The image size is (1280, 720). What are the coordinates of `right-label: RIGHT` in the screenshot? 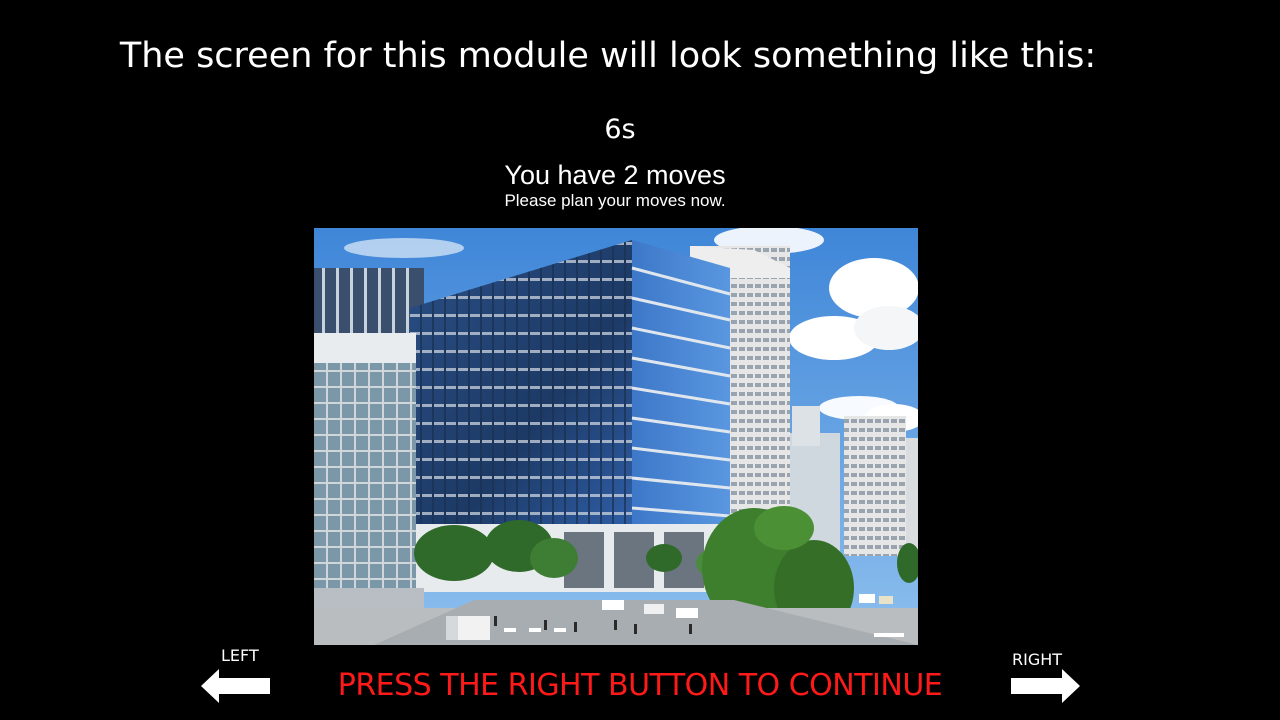 It's located at (1037, 659).